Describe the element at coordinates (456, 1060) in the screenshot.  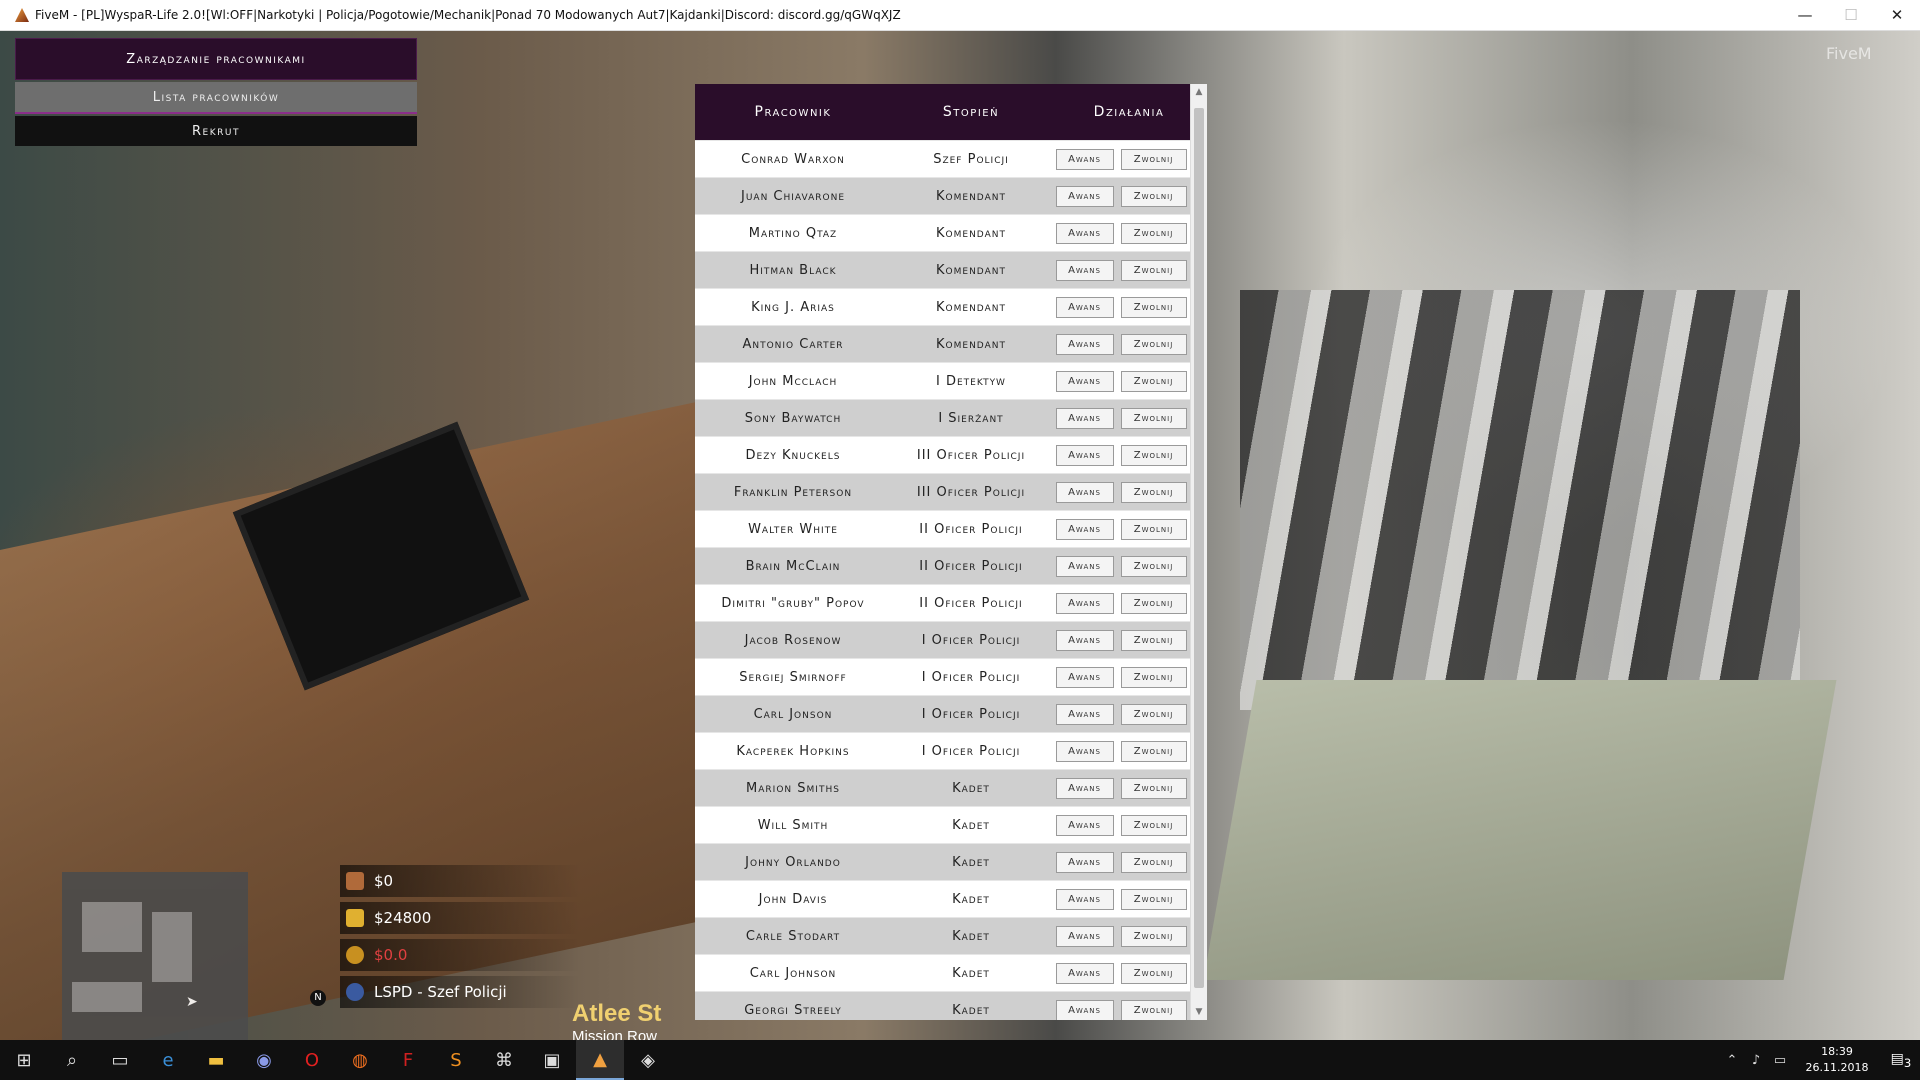
I see `sublime-icon: S` at that location.